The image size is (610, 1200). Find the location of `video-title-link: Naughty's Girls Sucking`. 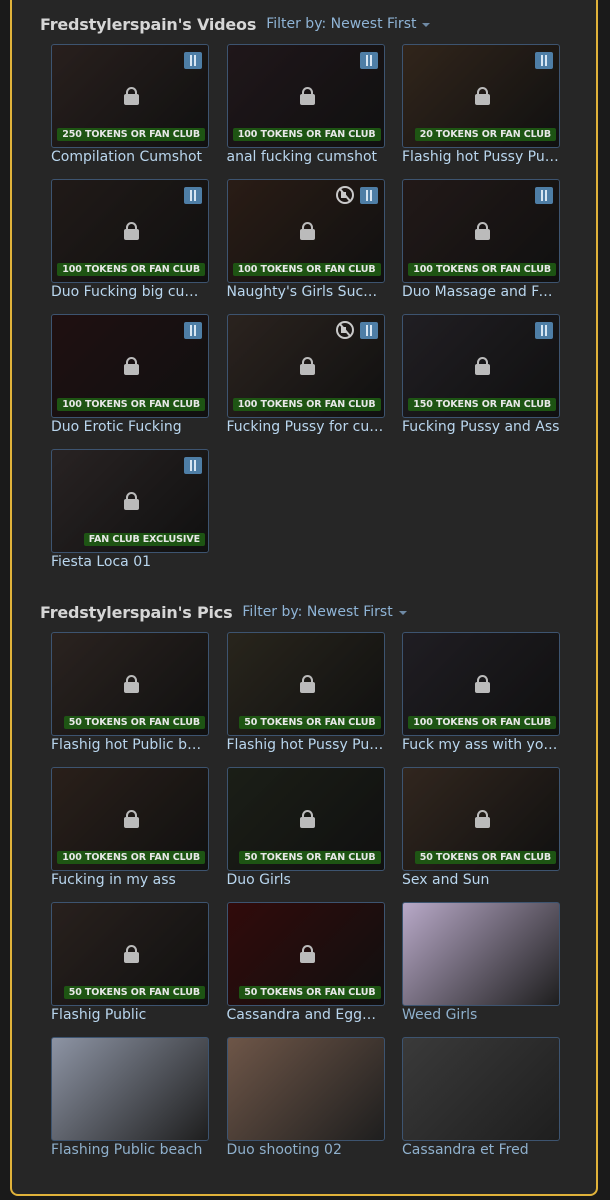

video-title-link: Naughty's Girls Sucking is located at coordinates (306, 292).